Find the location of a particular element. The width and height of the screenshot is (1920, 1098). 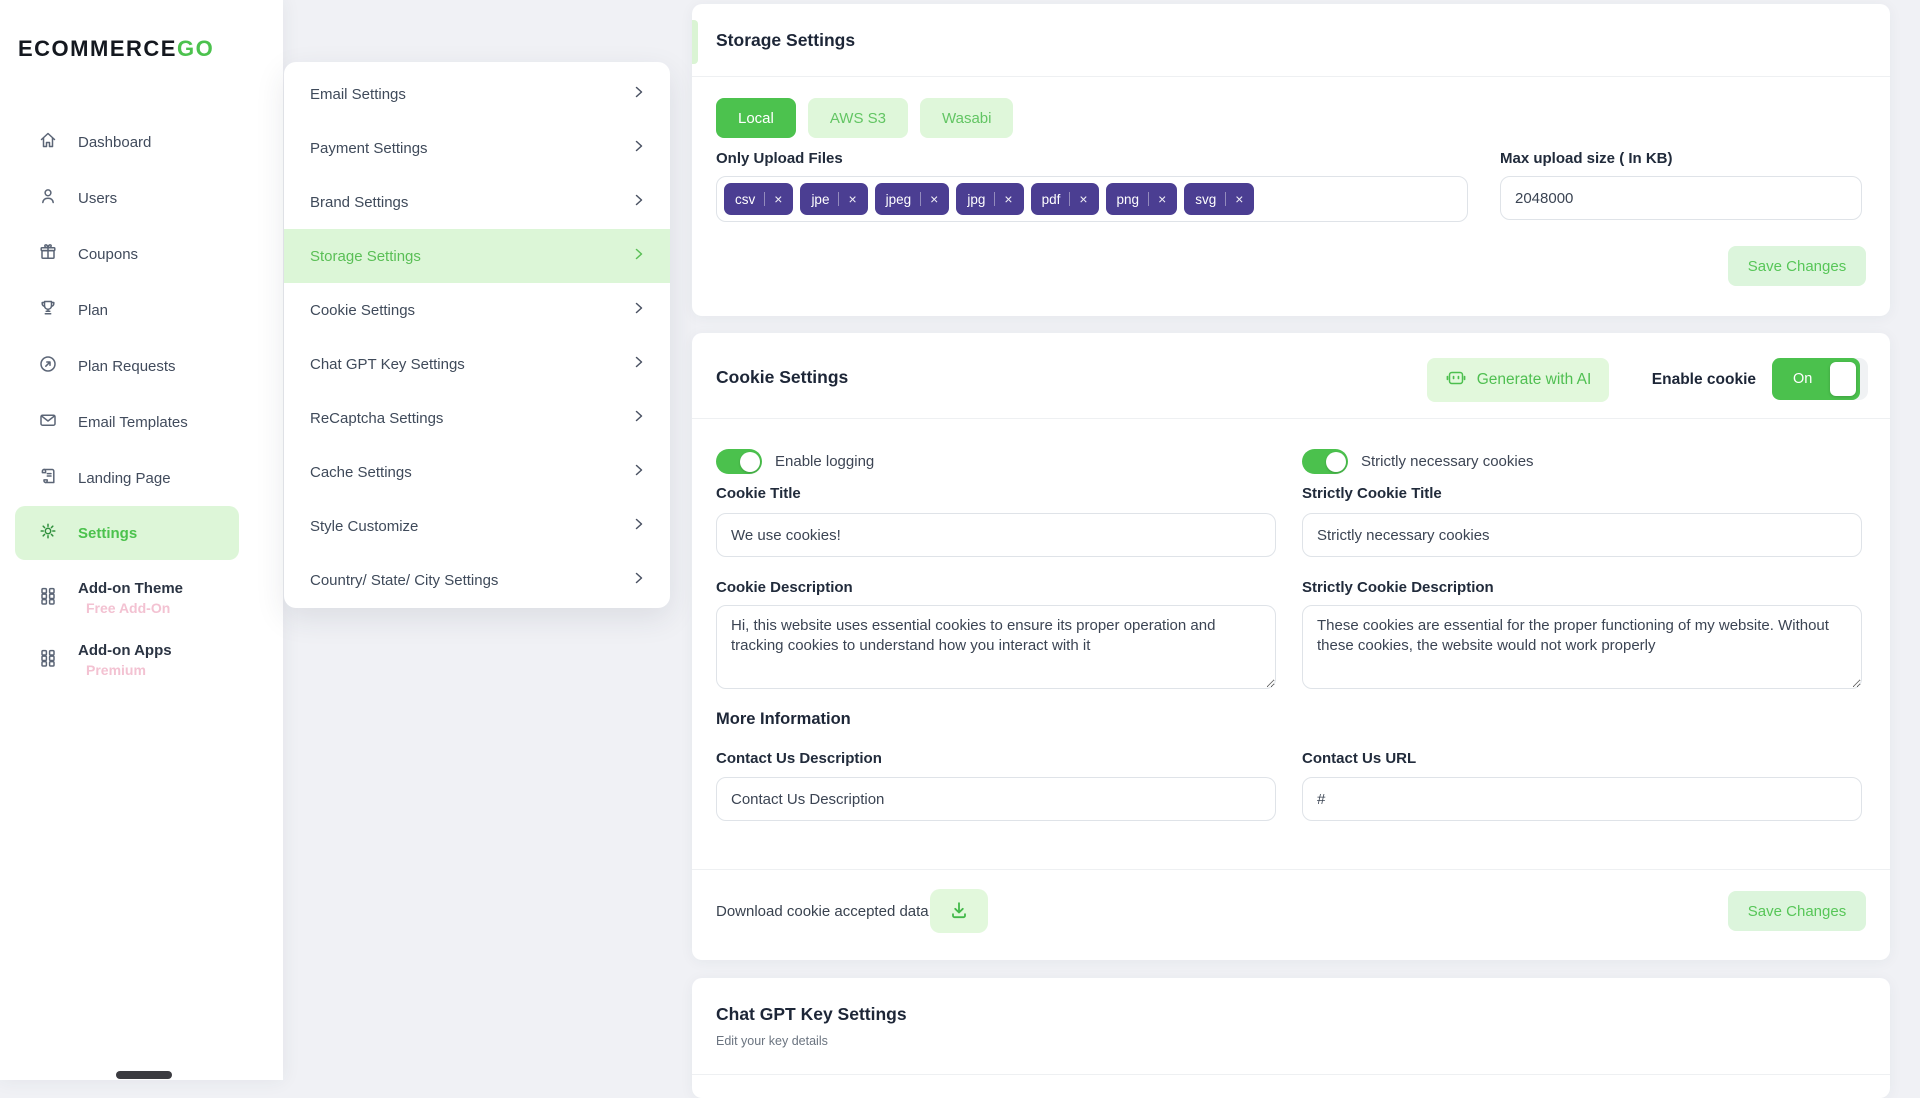

gift-icon is located at coordinates (48, 254).